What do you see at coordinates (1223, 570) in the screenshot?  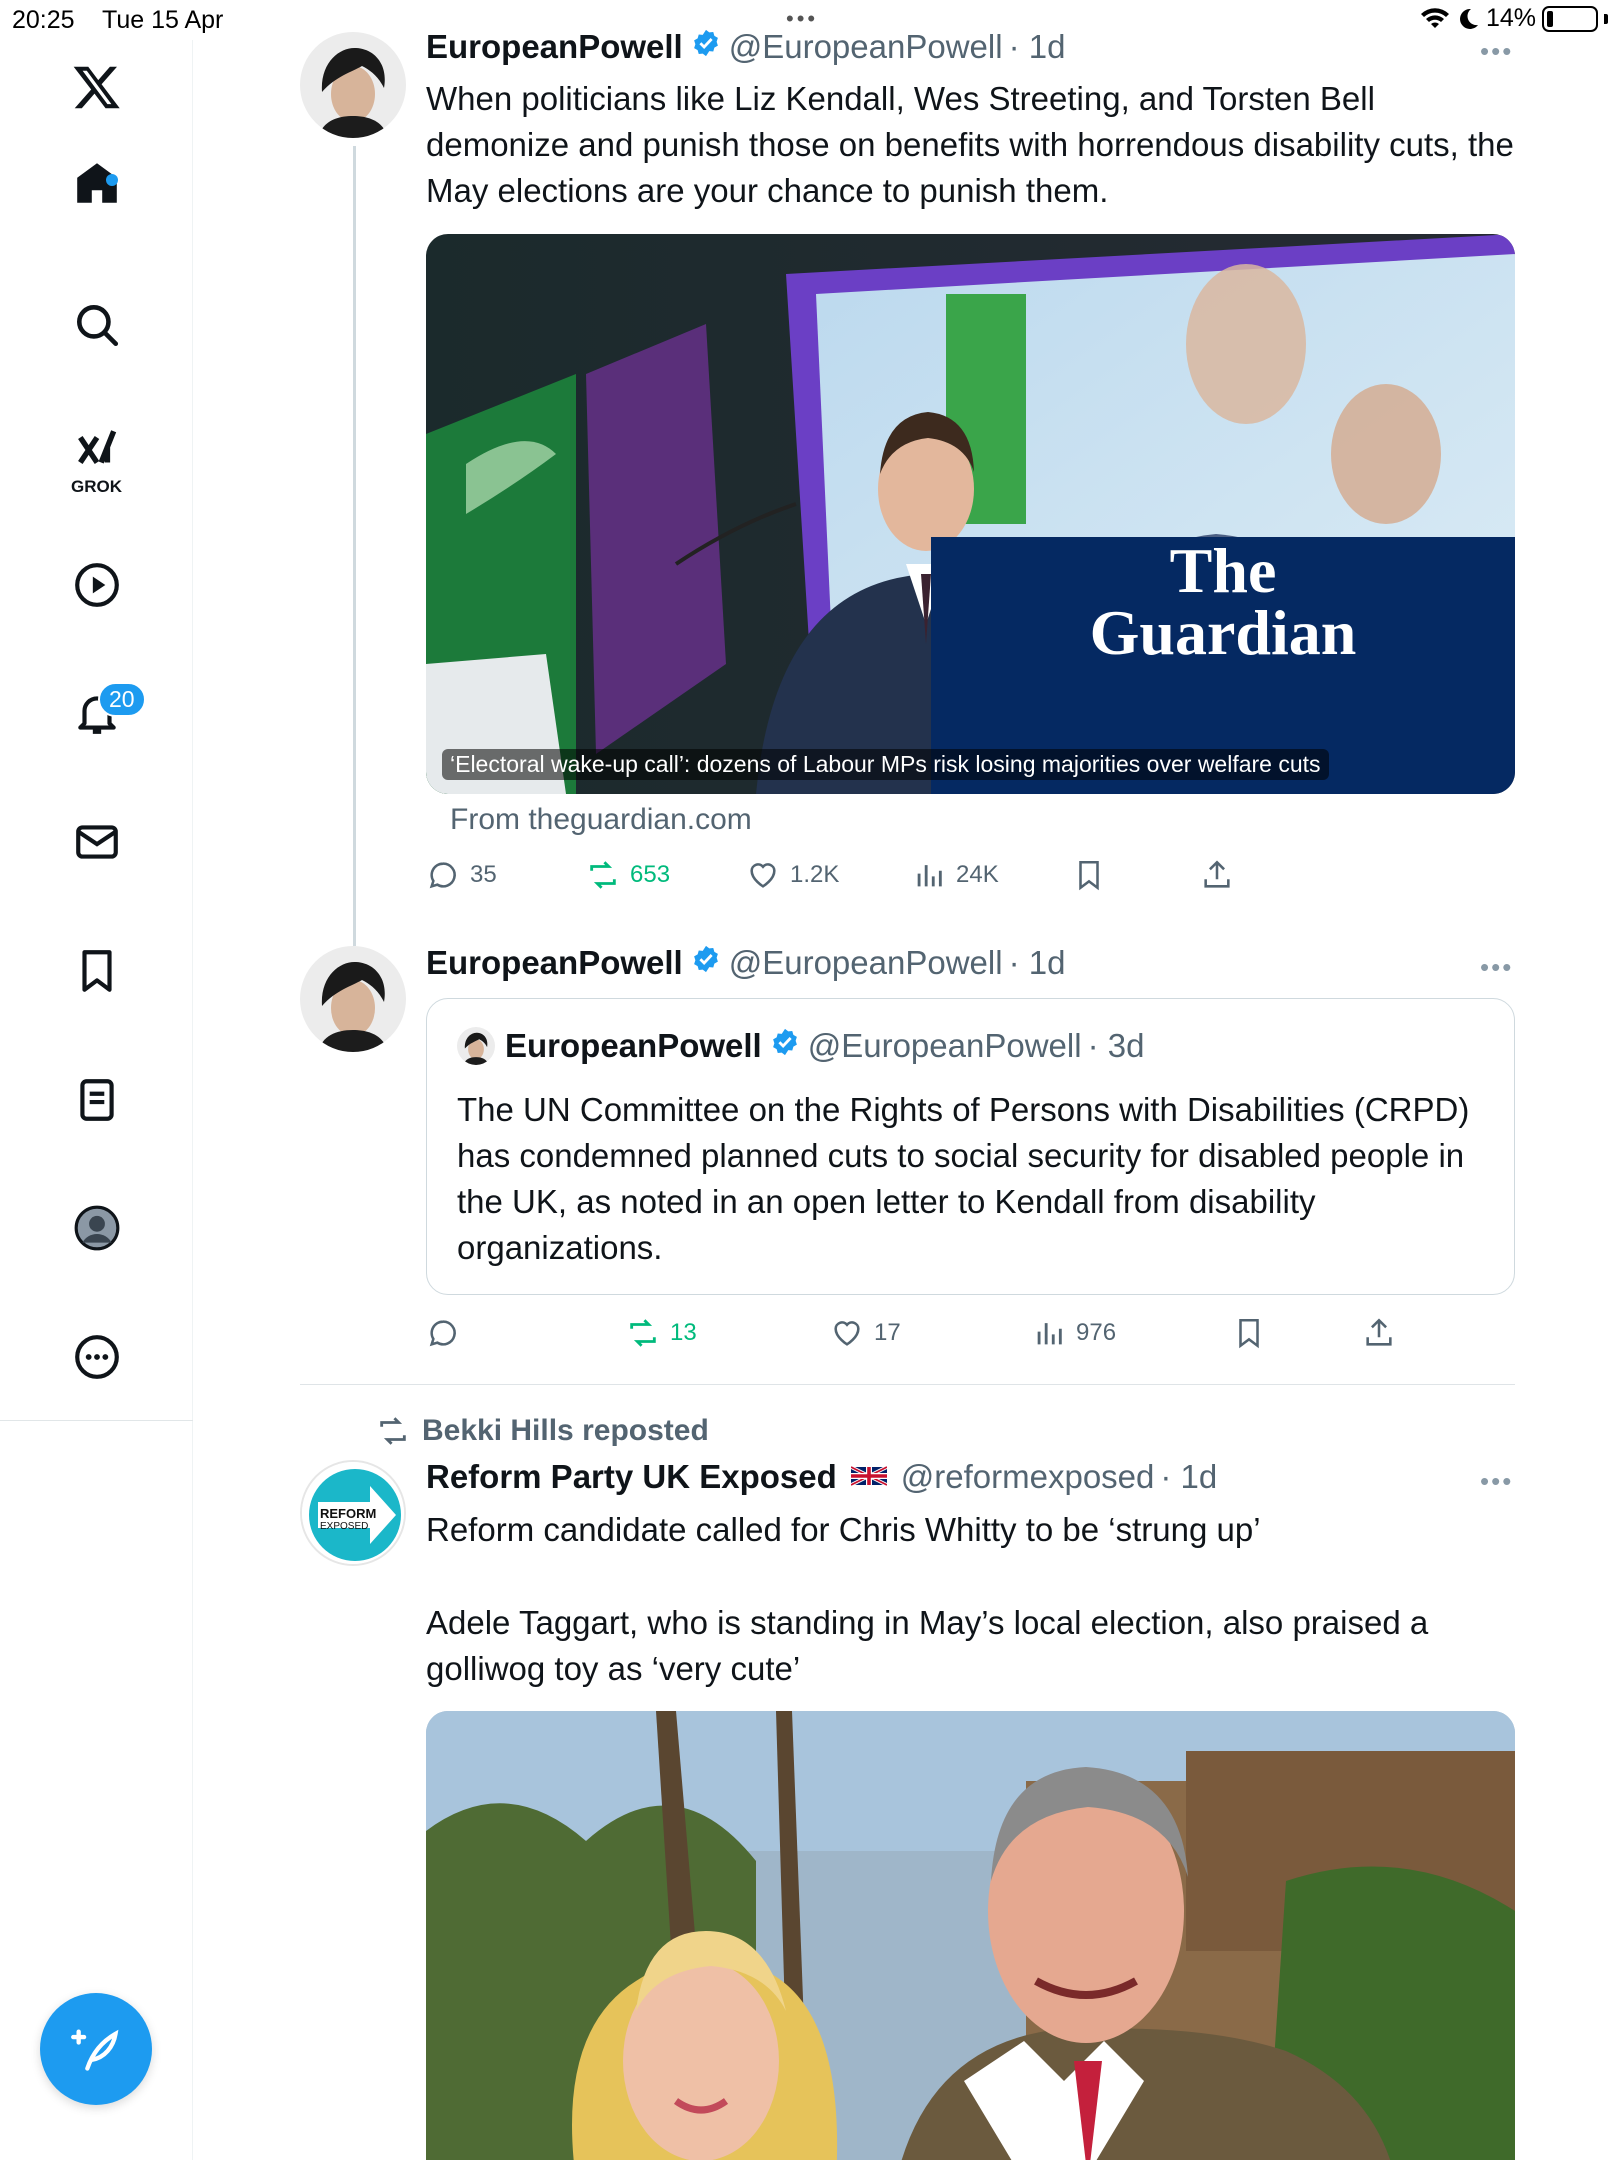 I see `guardian-logo: The` at bounding box center [1223, 570].